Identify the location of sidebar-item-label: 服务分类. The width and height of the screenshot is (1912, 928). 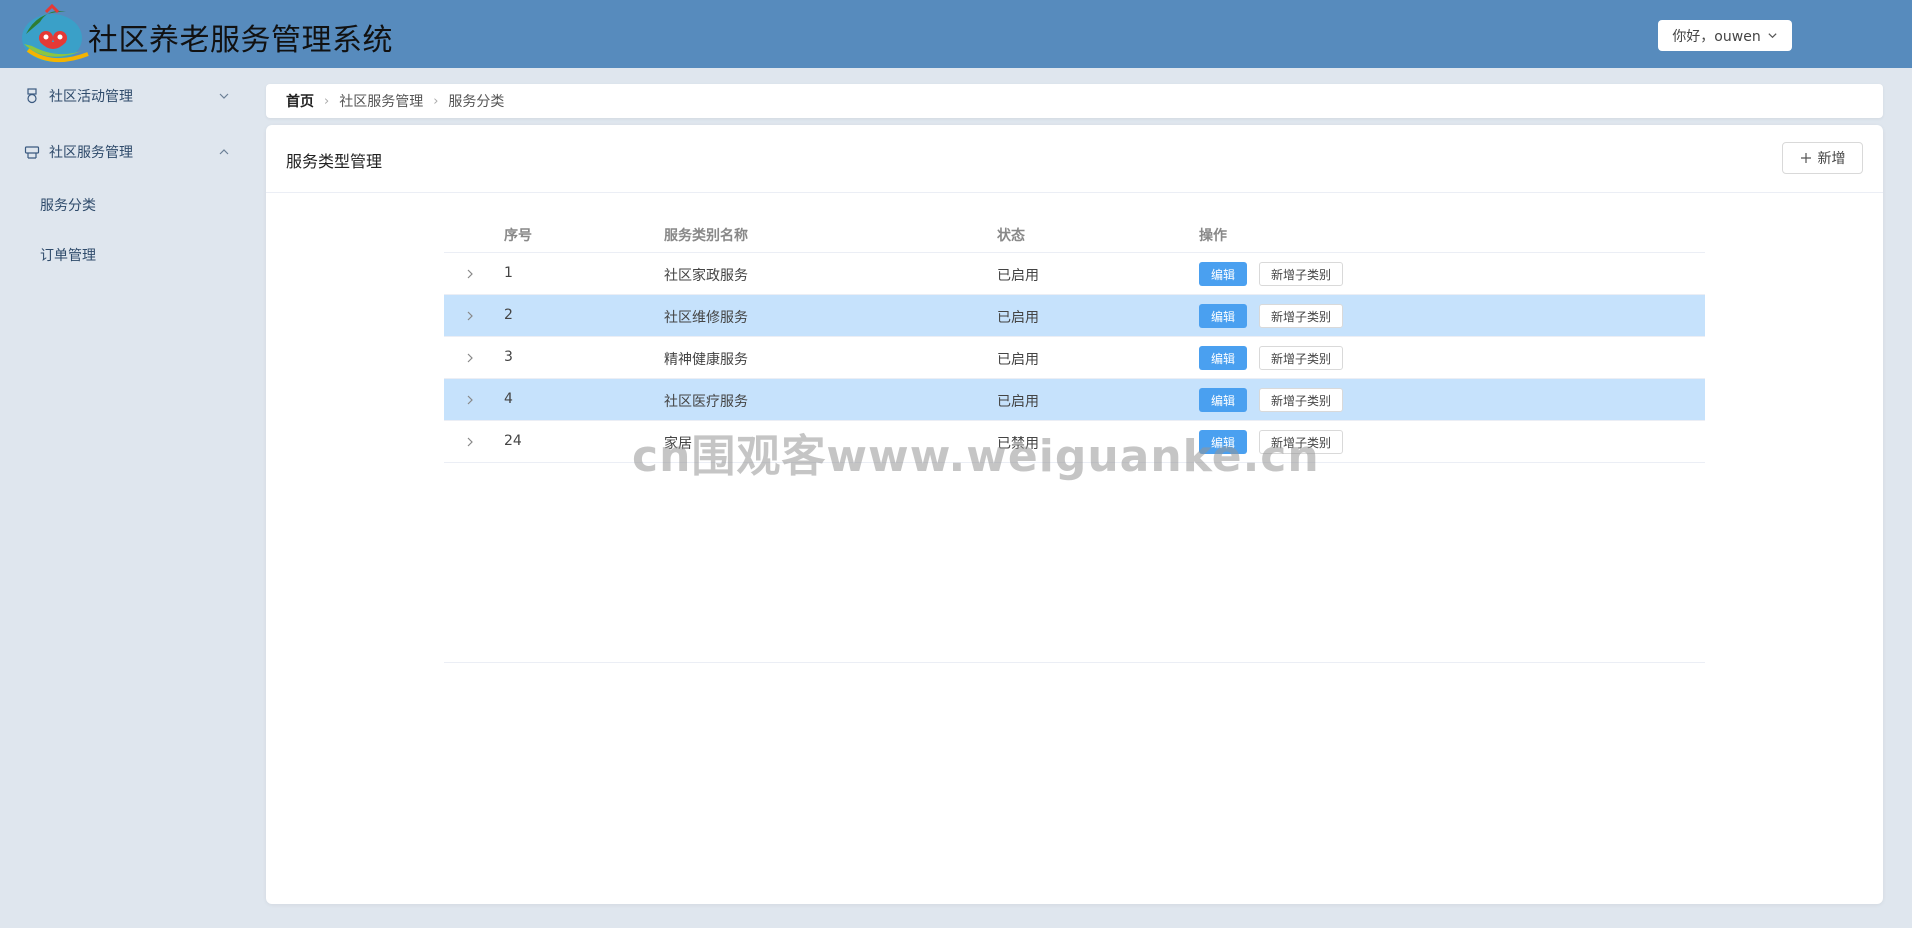
(68, 206).